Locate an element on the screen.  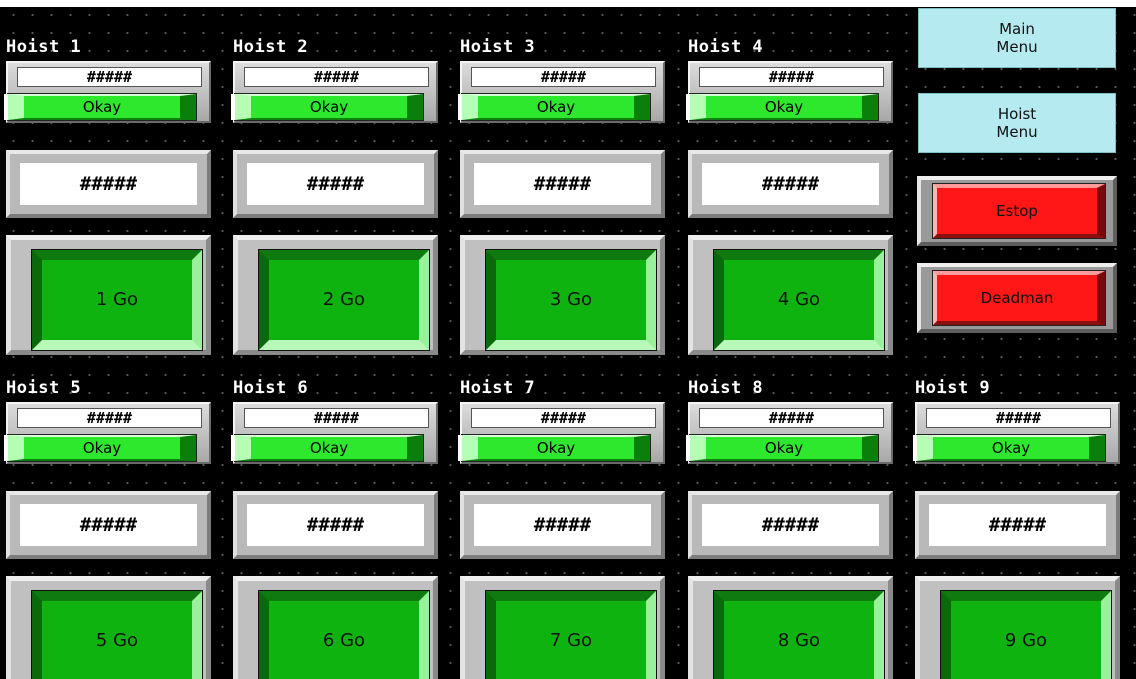
hoist-title: Hoist 5 is located at coordinates (44, 388).